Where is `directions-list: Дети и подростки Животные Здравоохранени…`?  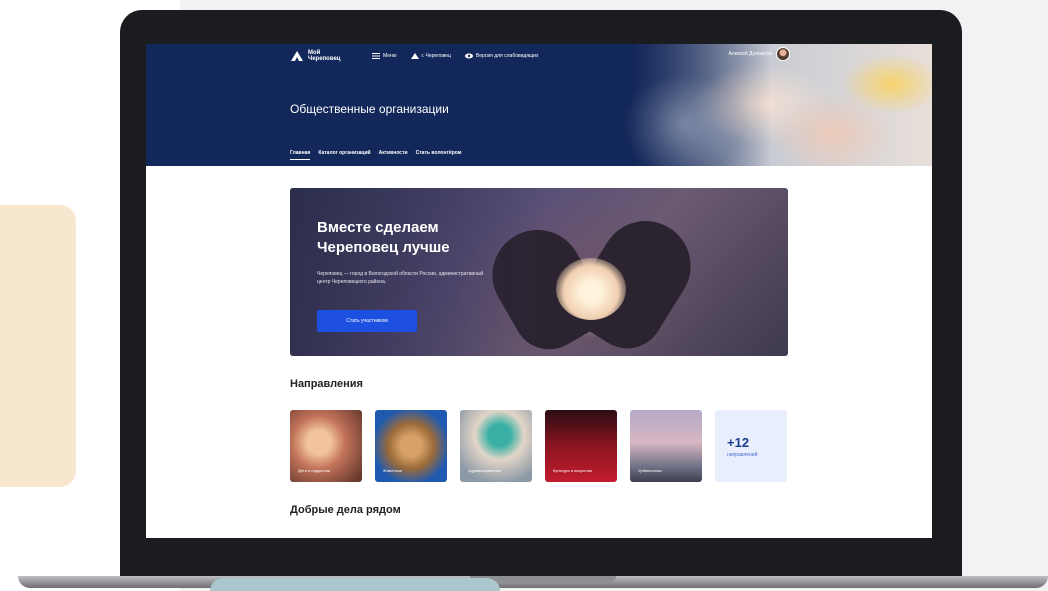
directions-list: Дети и подростки Животные Здравоохранени… is located at coordinates (538, 446).